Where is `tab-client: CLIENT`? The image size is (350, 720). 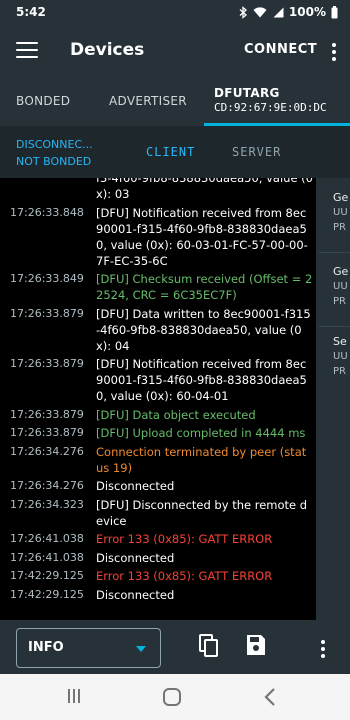
tab-client: CLIENT is located at coordinates (170, 152).